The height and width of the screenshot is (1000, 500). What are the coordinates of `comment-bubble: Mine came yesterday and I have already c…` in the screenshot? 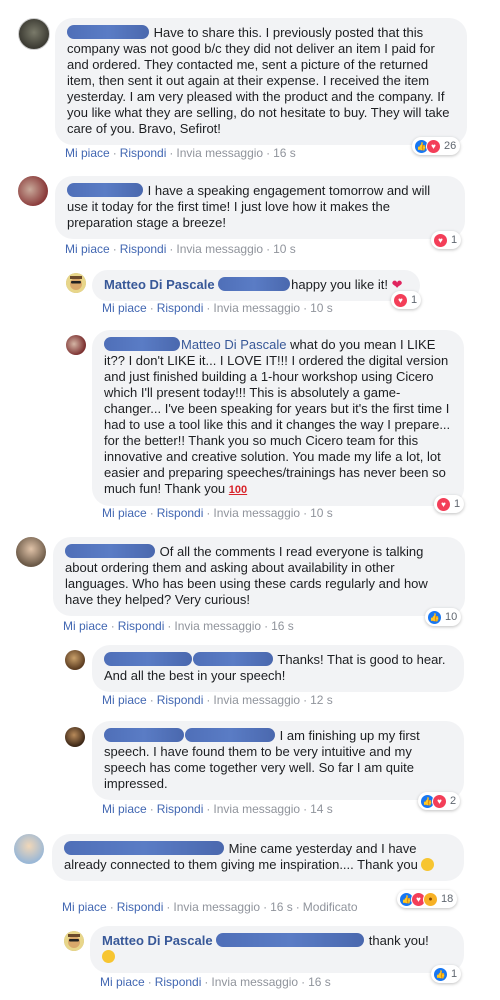 It's located at (258, 857).